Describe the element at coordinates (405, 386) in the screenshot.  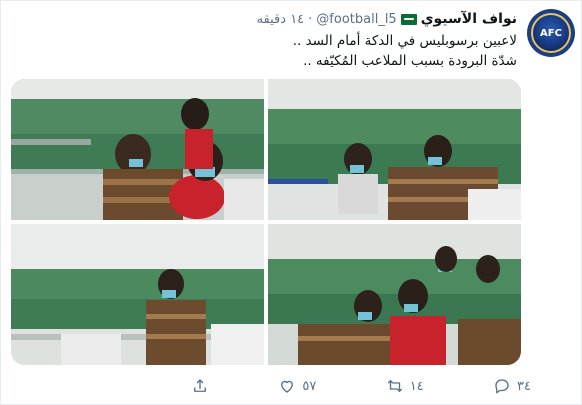
I see `retweet-button: ١٤` at that location.